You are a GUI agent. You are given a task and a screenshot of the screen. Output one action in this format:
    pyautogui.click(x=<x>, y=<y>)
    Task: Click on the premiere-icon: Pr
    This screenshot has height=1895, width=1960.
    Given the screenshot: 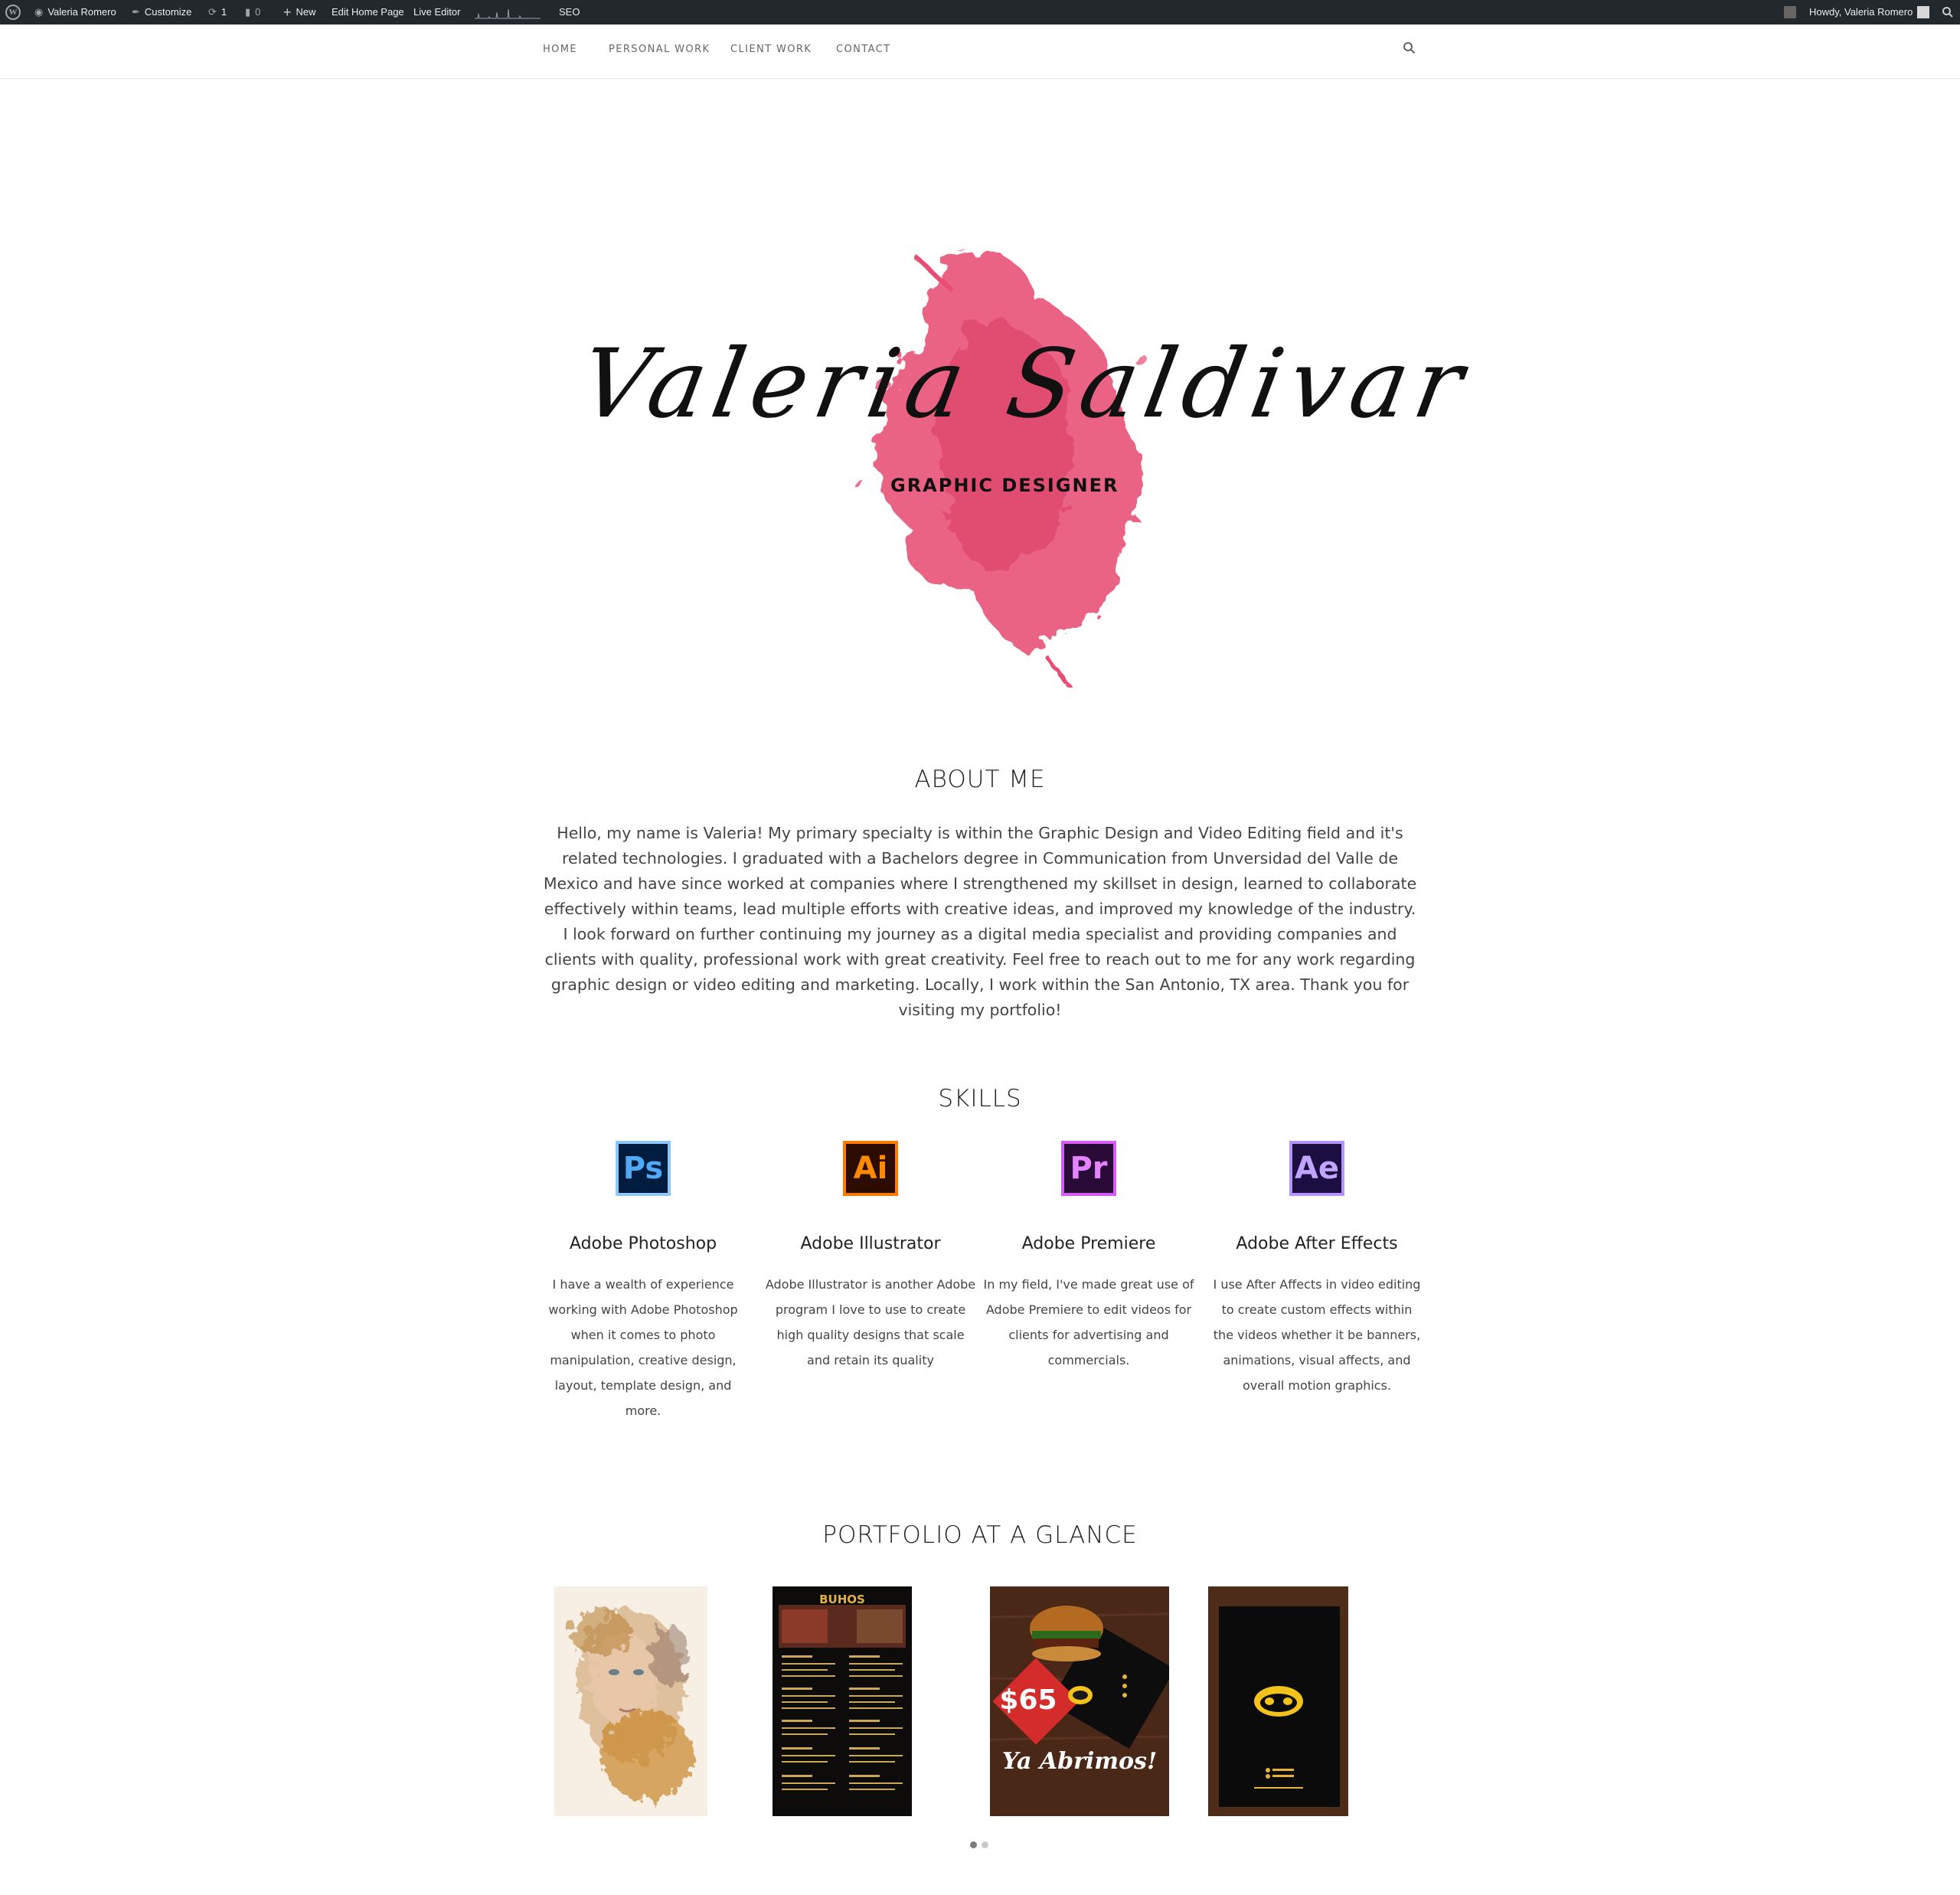 What is the action you would take?
    pyautogui.click(x=1088, y=1169)
    